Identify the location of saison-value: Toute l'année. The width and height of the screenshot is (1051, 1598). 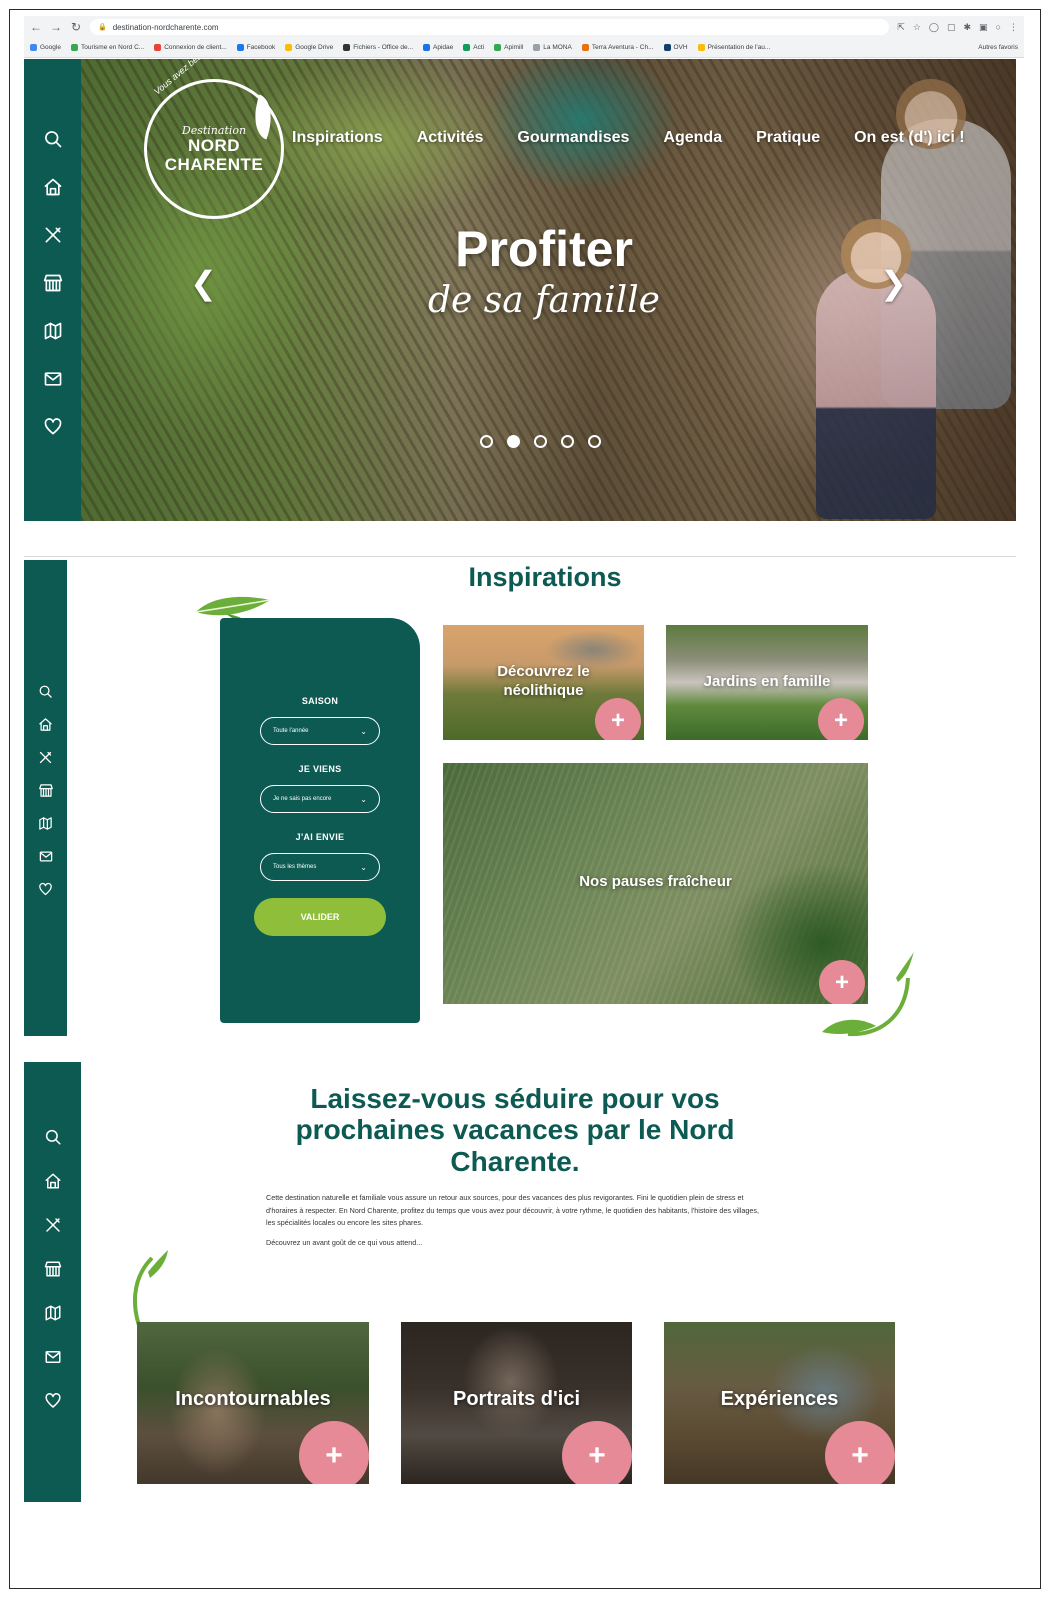
(291, 731).